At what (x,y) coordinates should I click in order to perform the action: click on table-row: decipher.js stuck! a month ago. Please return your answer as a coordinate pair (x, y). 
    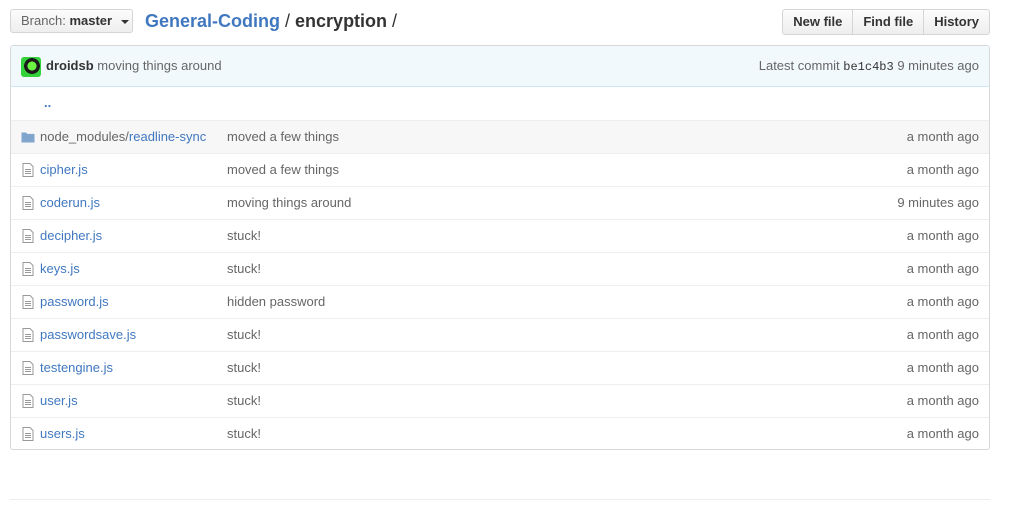
    Looking at the image, I should click on (500, 235).